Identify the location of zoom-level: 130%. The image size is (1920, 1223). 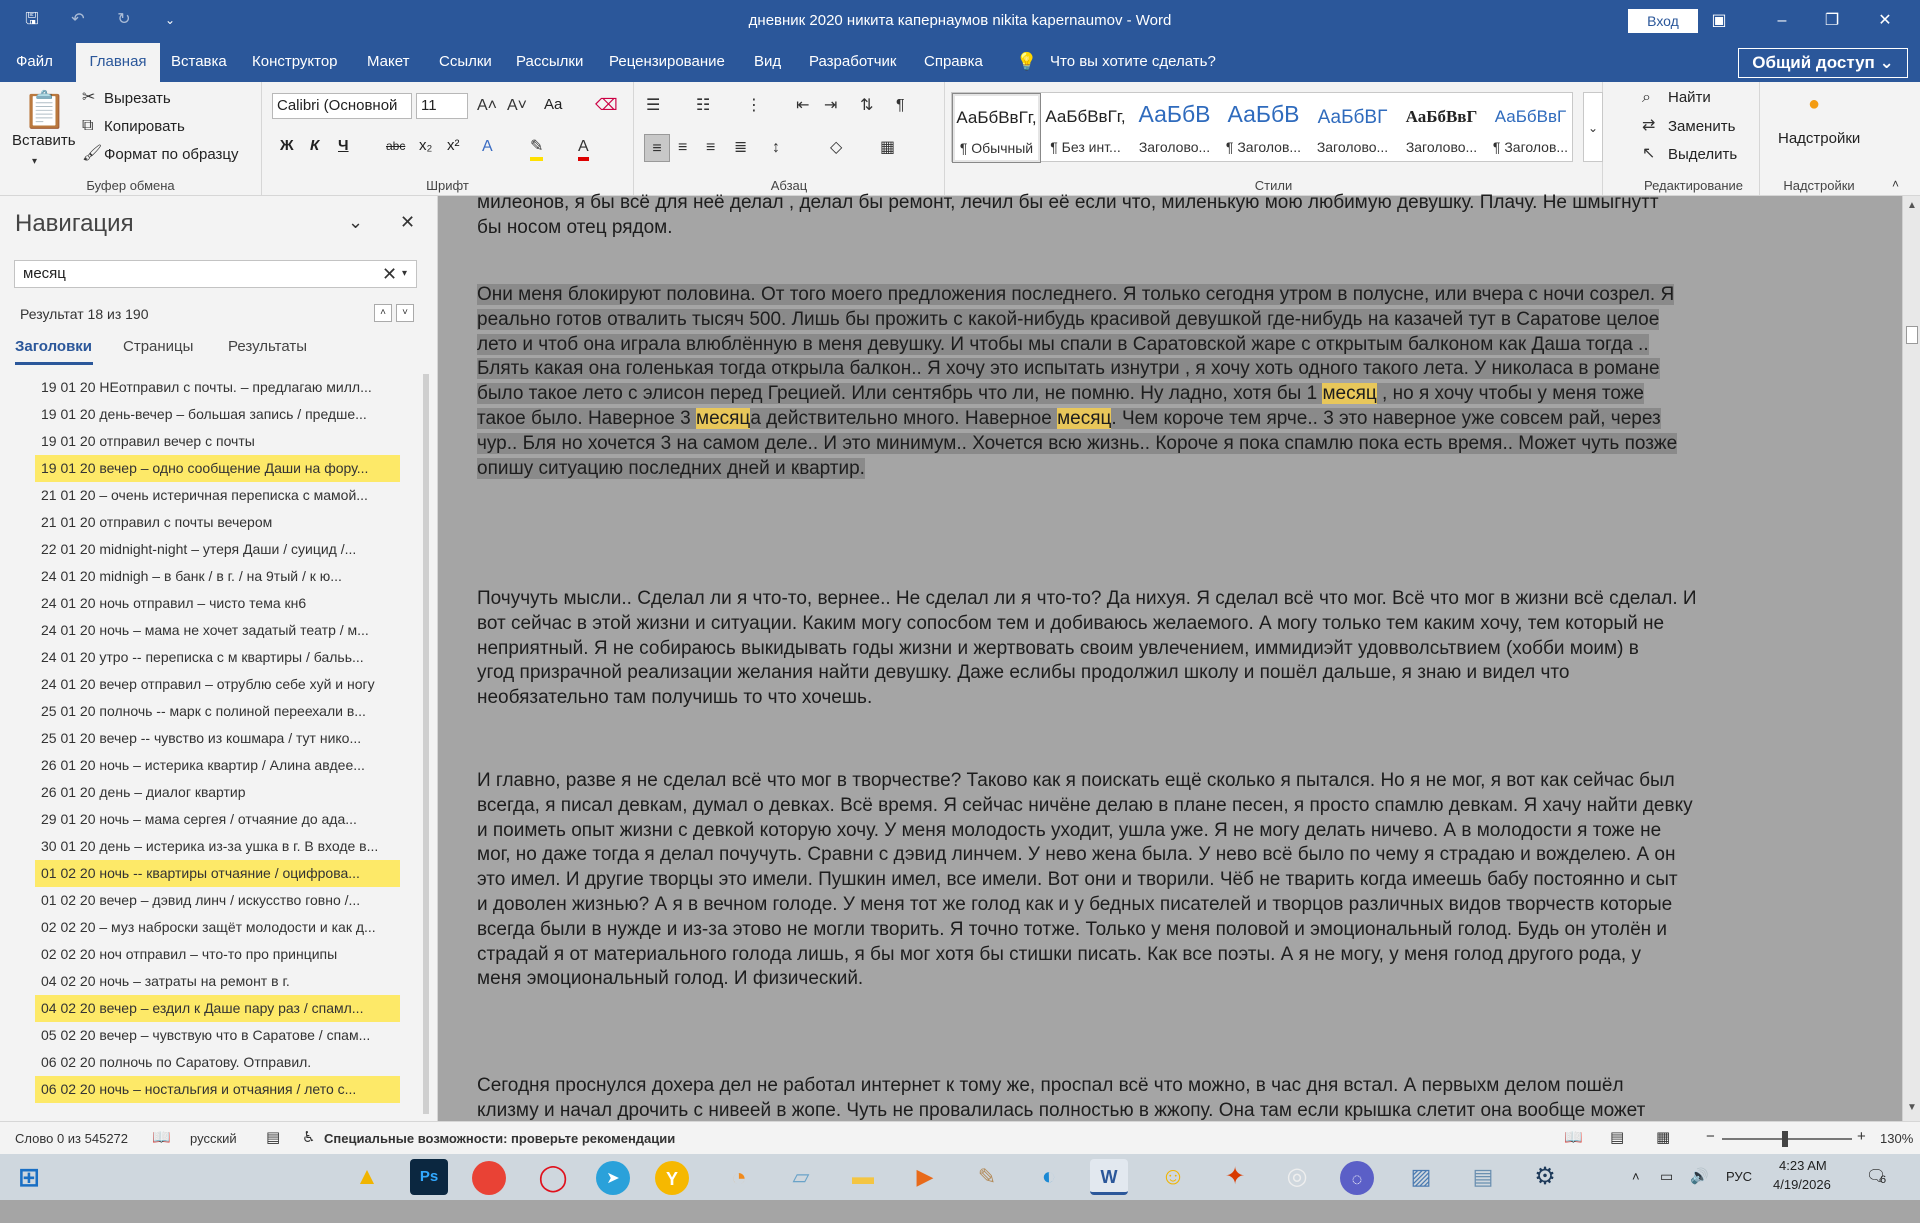
(1896, 1138).